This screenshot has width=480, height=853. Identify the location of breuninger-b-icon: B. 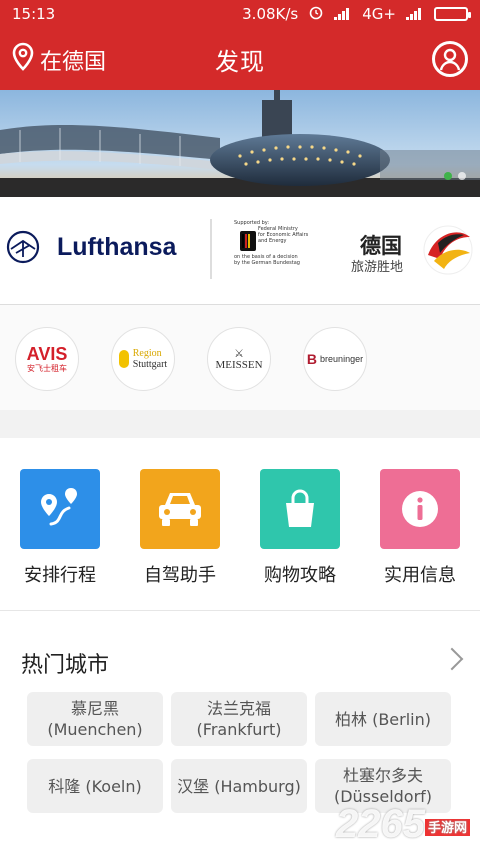
(312, 359).